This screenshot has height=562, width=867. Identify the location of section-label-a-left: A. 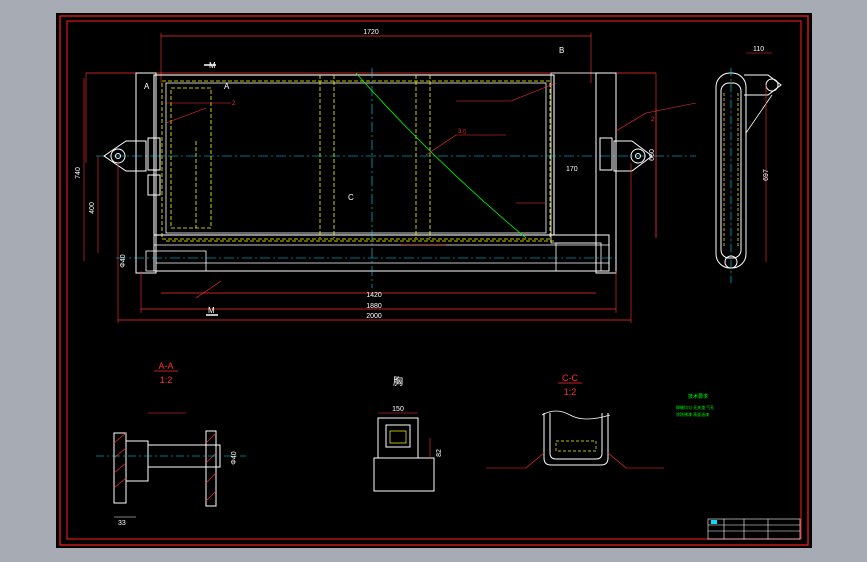
(147, 86).